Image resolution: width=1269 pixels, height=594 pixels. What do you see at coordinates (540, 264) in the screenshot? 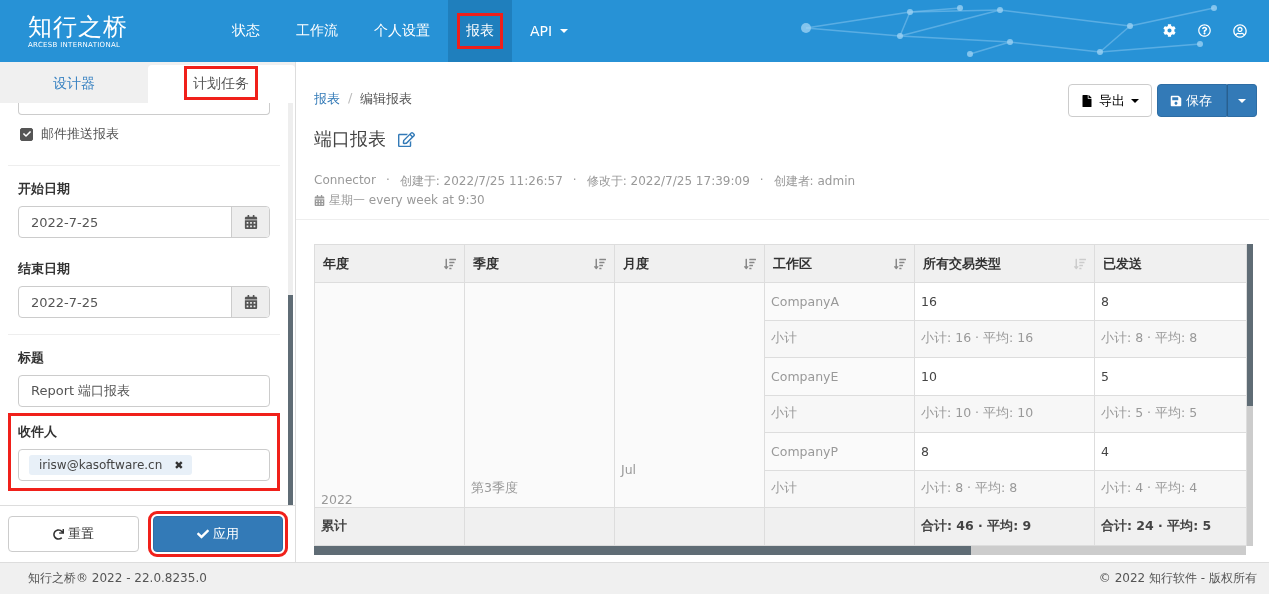
I see `column-header: 季度` at bounding box center [540, 264].